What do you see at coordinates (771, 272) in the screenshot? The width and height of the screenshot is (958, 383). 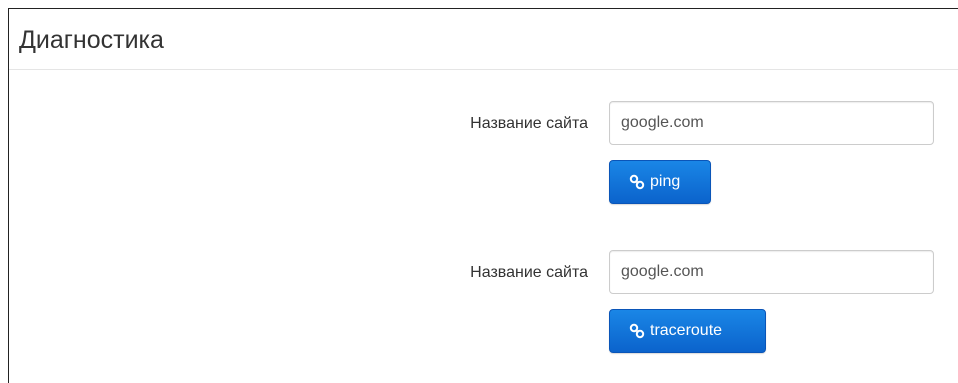 I see `traceroute-site-input` at bounding box center [771, 272].